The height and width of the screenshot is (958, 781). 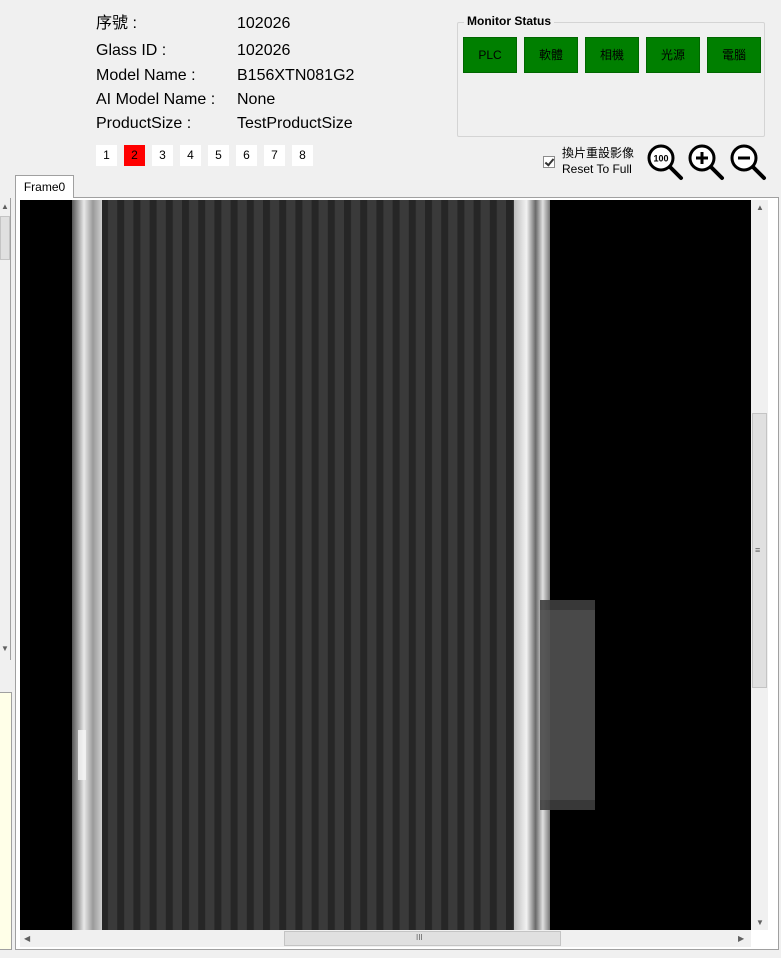 I want to click on reset-label-en: Reset To Full, so click(x=597, y=169).